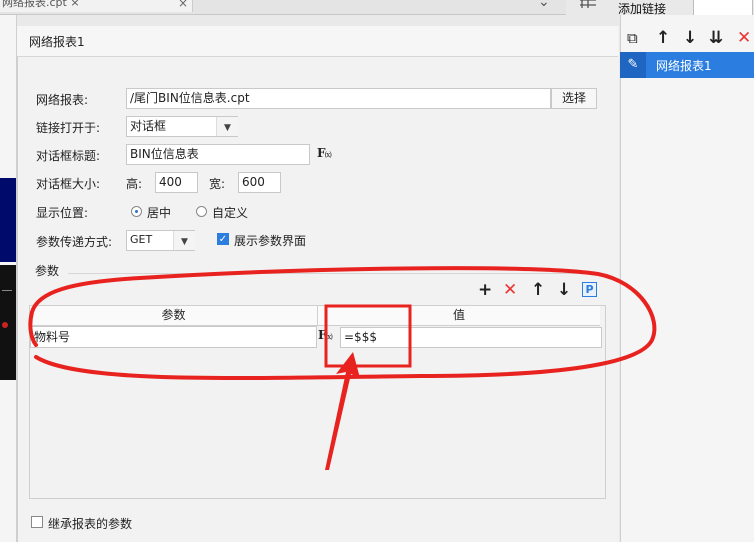  What do you see at coordinates (368, 336) in the screenshot?
I see `annotation-box` at bounding box center [368, 336].